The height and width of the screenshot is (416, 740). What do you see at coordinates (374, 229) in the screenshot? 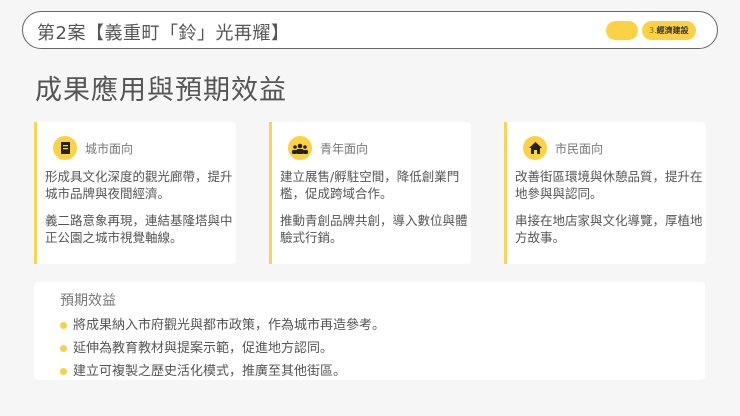
I see `card-text: 推動青創品牌共創，導入數位與體驗式行銷。` at bounding box center [374, 229].